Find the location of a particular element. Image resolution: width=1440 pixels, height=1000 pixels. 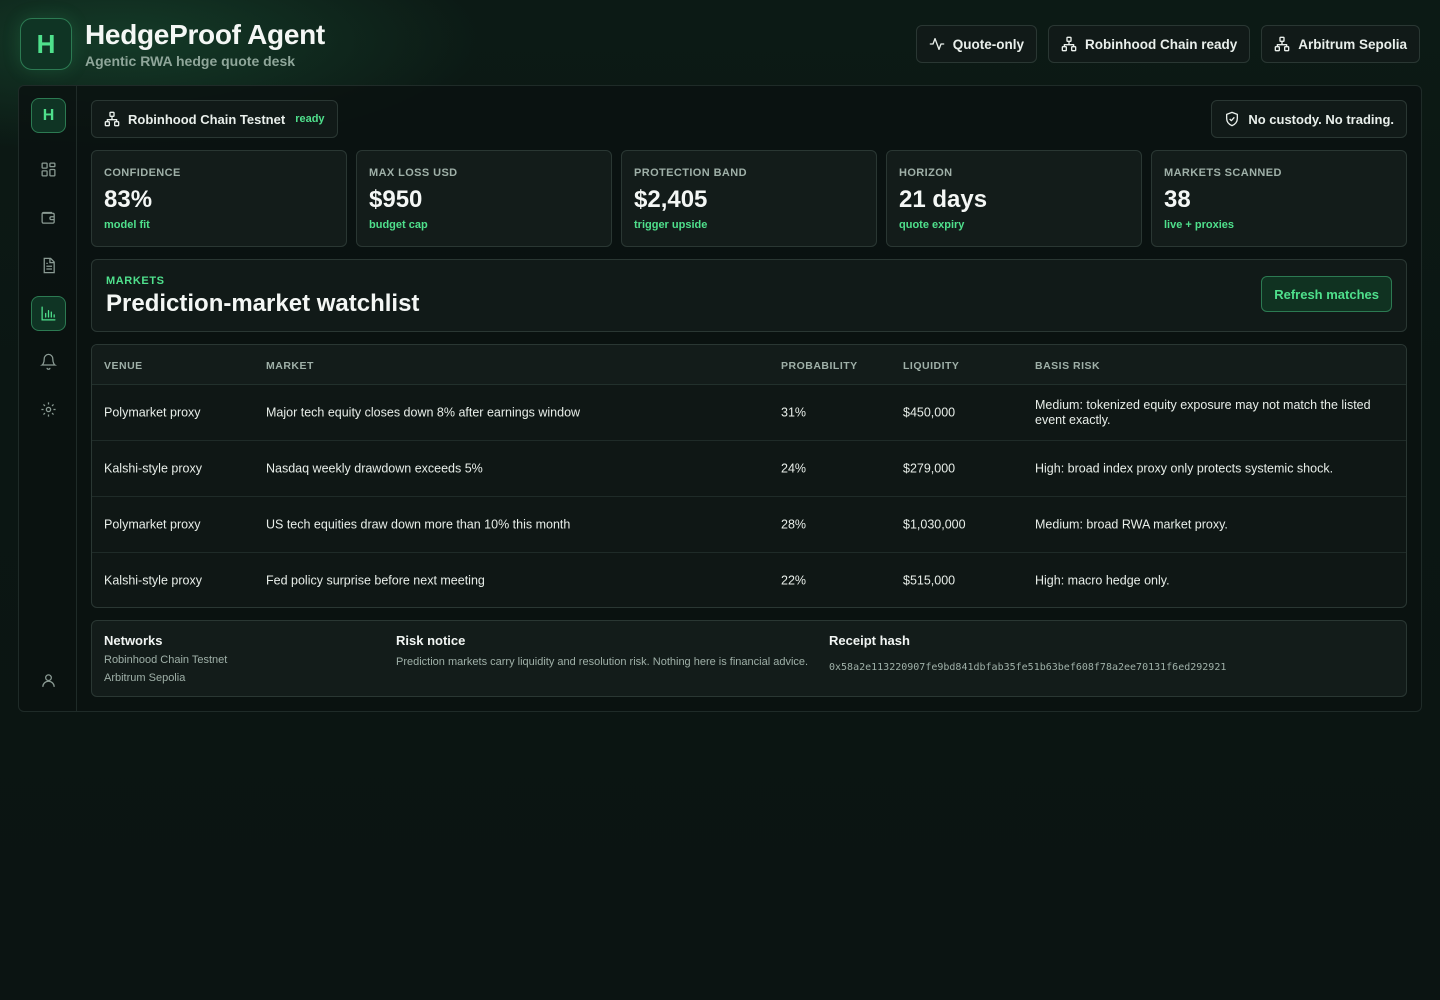

metric-value: $950 is located at coordinates (396, 199).